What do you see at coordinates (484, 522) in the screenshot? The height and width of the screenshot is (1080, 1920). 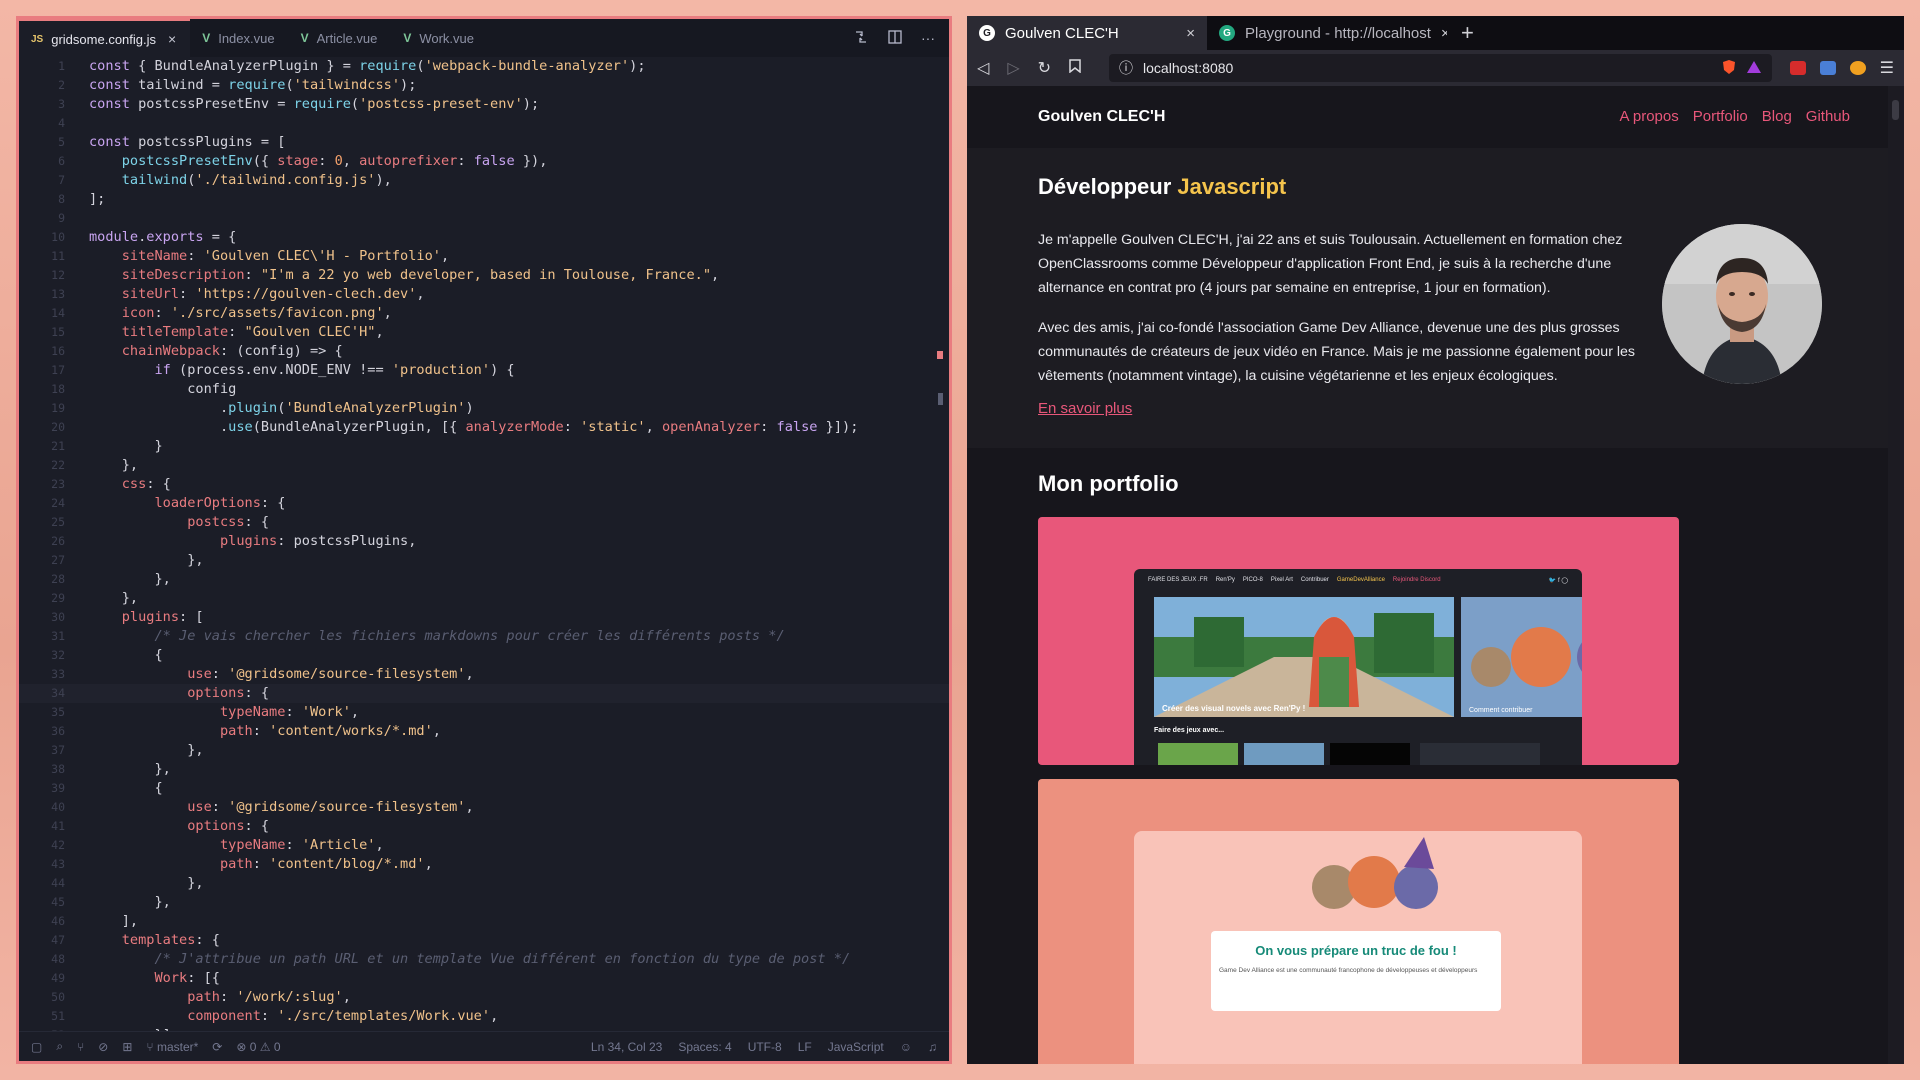 I see `code-line: 25 postcss: {` at bounding box center [484, 522].